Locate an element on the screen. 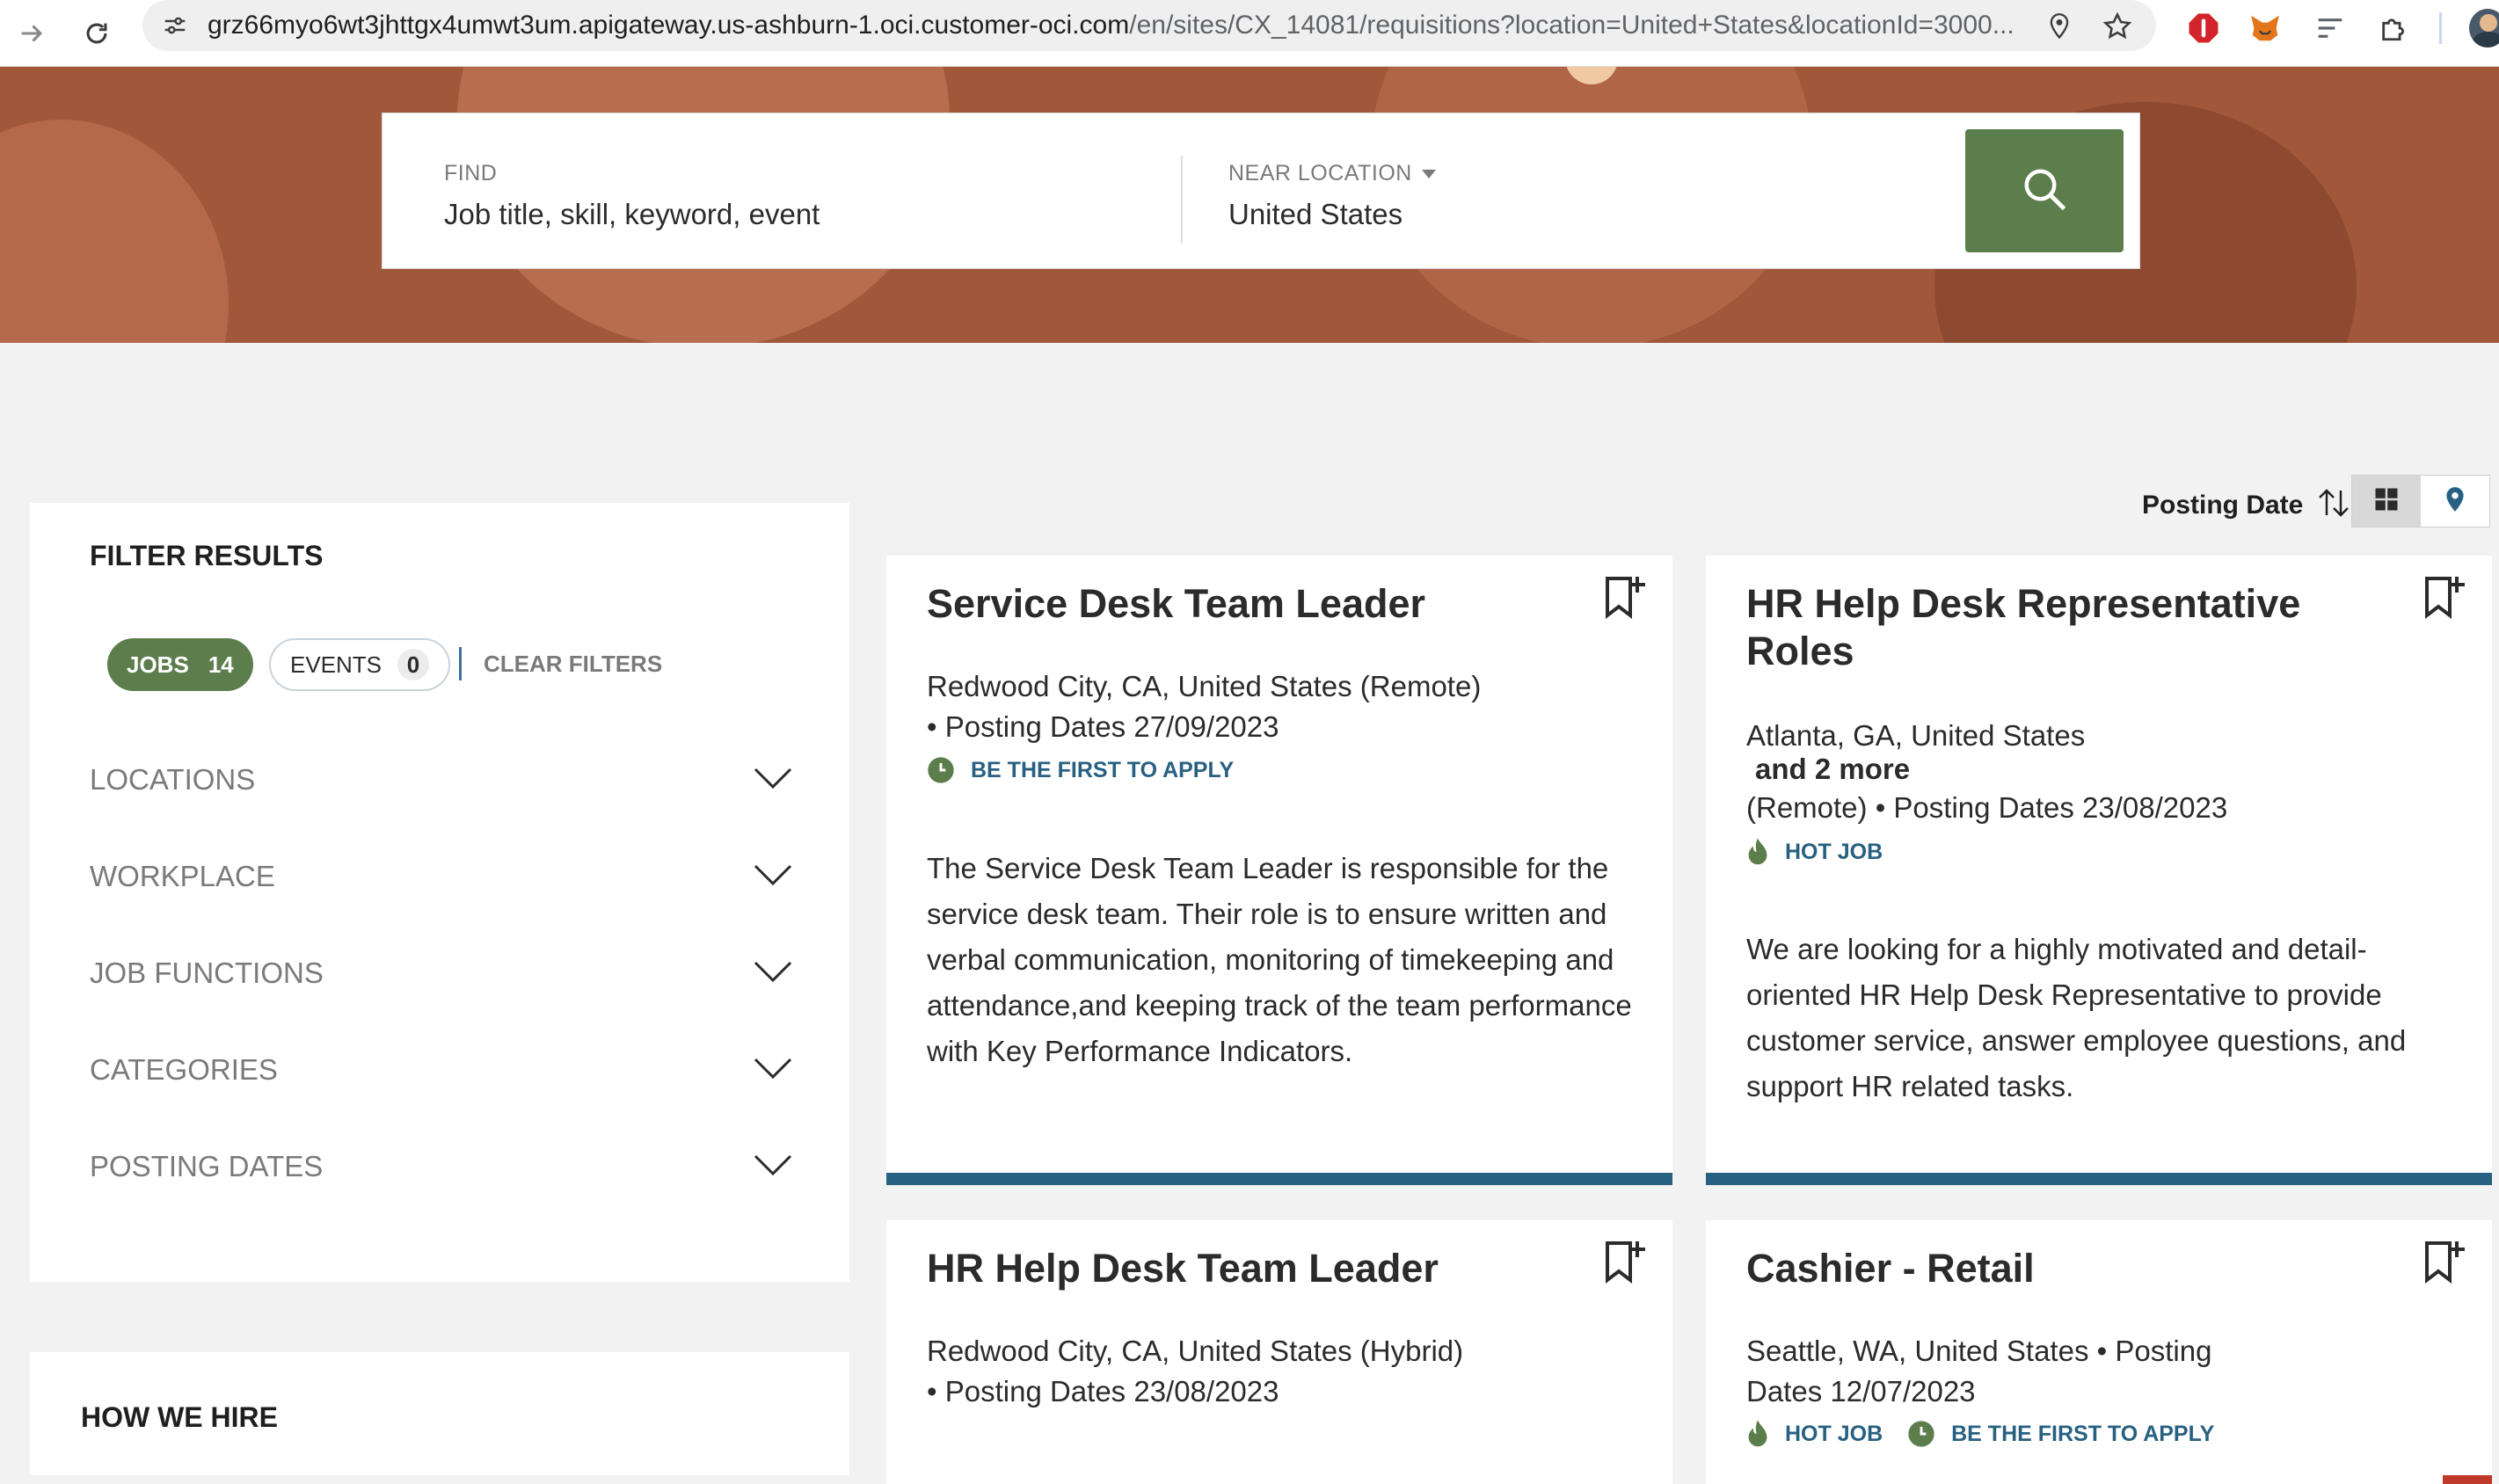 This screenshot has width=2499, height=1484. filter-job-functions: JOB FUNCTIONS is located at coordinates (441, 973).